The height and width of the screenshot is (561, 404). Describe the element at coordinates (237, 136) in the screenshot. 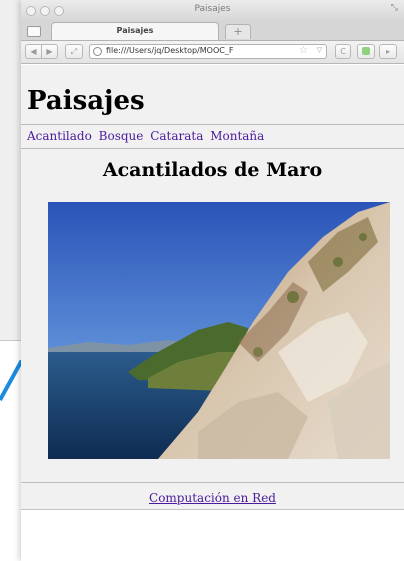

I see `nav-link-montana: Montaña` at that location.